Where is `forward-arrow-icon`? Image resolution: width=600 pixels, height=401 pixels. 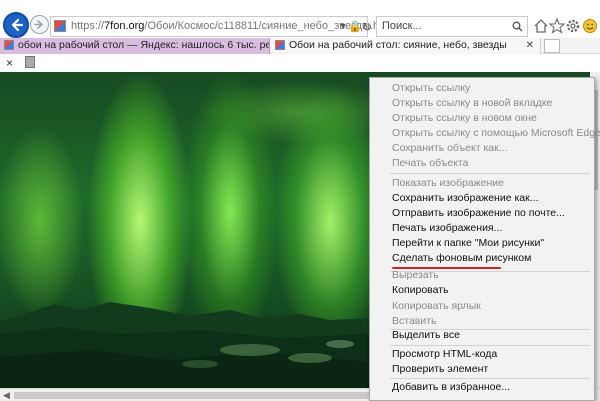
forward-arrow-icon is located at coordinates (39, 24).